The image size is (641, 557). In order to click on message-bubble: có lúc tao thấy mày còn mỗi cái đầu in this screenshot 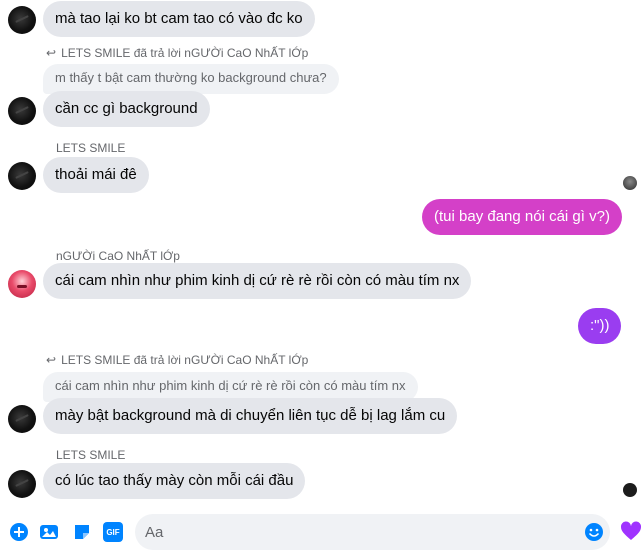, I will do `click(174, 481)`.